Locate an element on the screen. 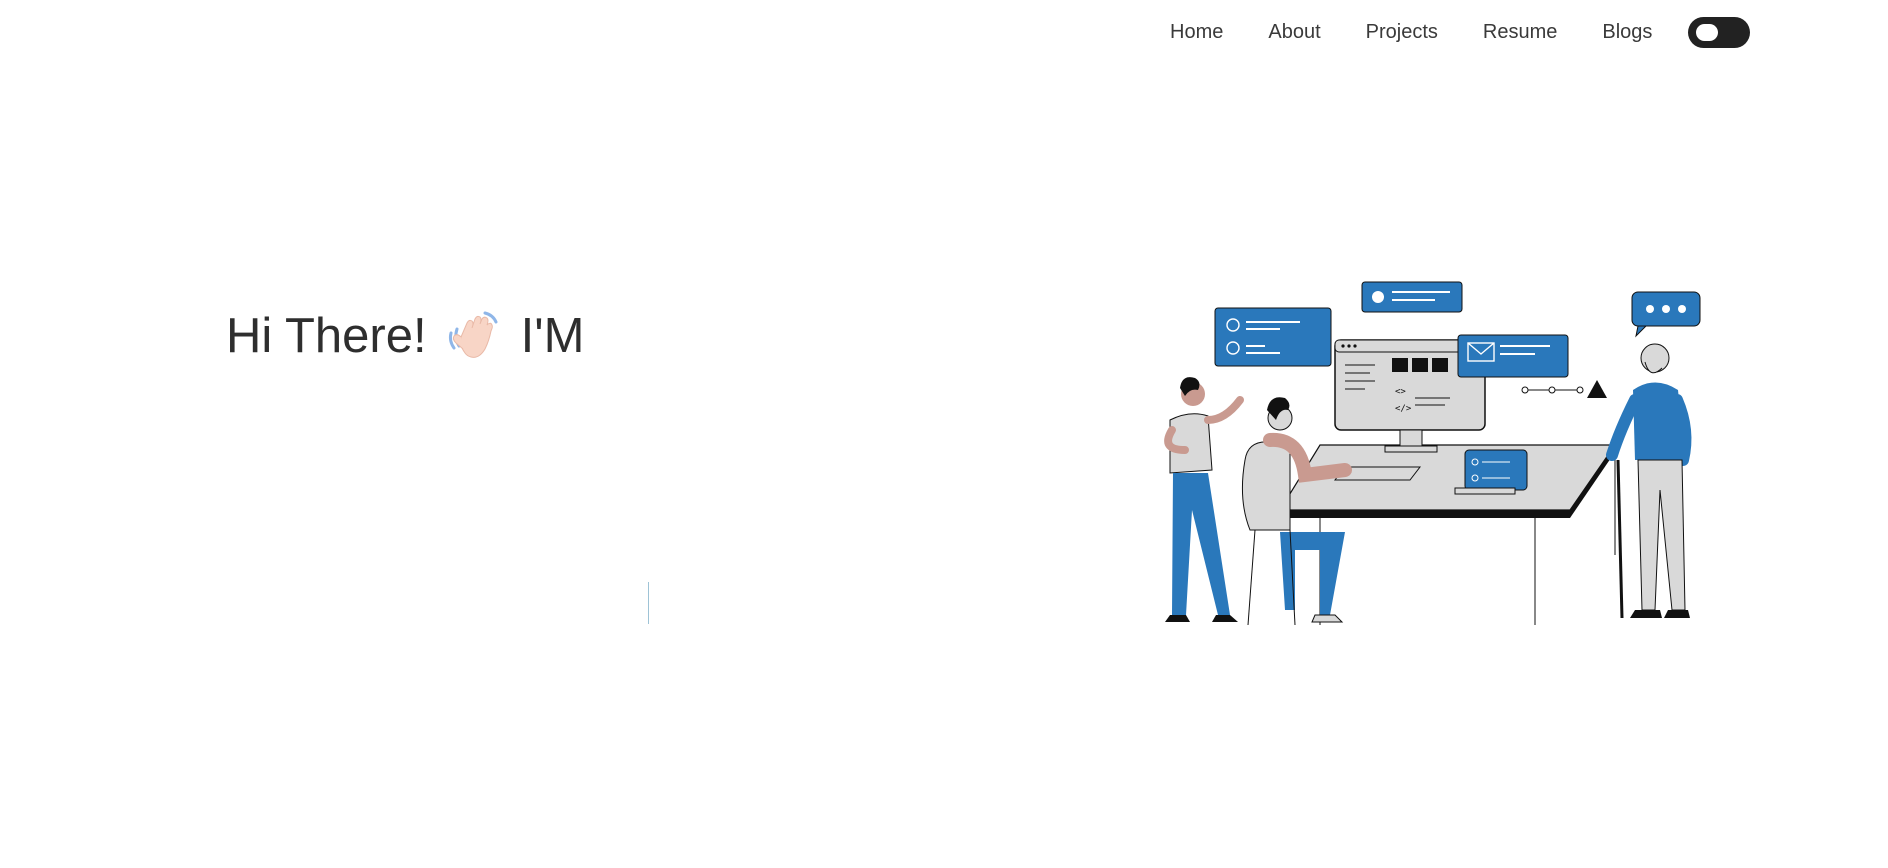 The height and width of the screenshot is (868, 1888). greeting-suffix: I'M is located at coordinates (552, 336).